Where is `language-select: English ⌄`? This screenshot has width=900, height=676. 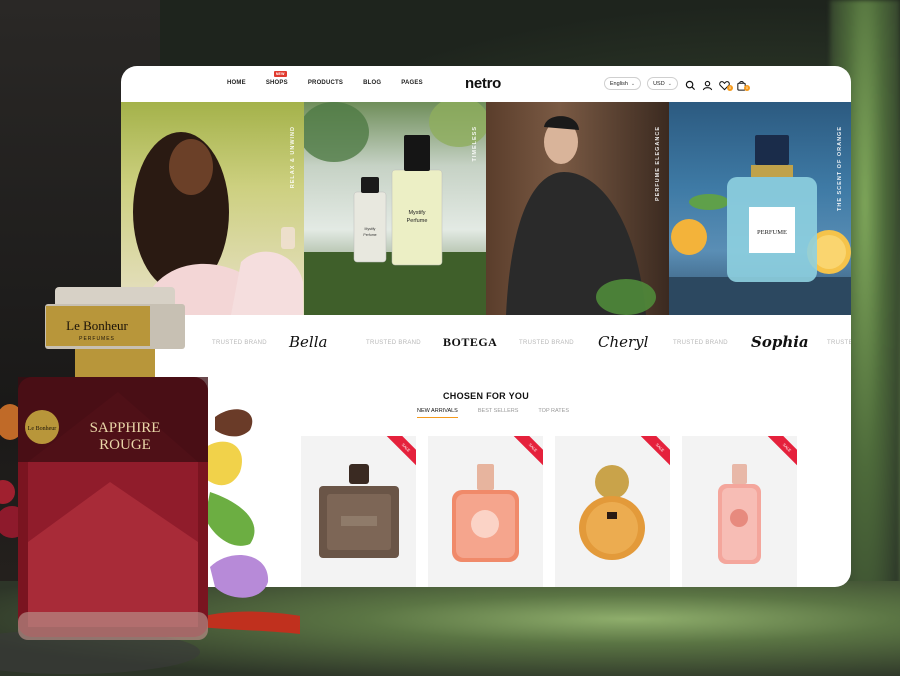 language-select: English ⌄ is located at coordinates (622, 83).